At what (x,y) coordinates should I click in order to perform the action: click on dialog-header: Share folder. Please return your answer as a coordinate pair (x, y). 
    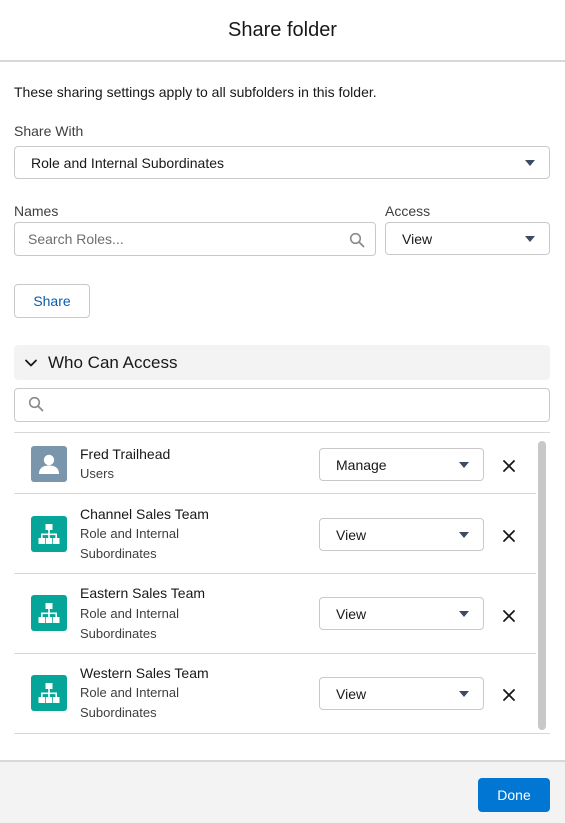
    Looking at the image, I should click on (282, 31).